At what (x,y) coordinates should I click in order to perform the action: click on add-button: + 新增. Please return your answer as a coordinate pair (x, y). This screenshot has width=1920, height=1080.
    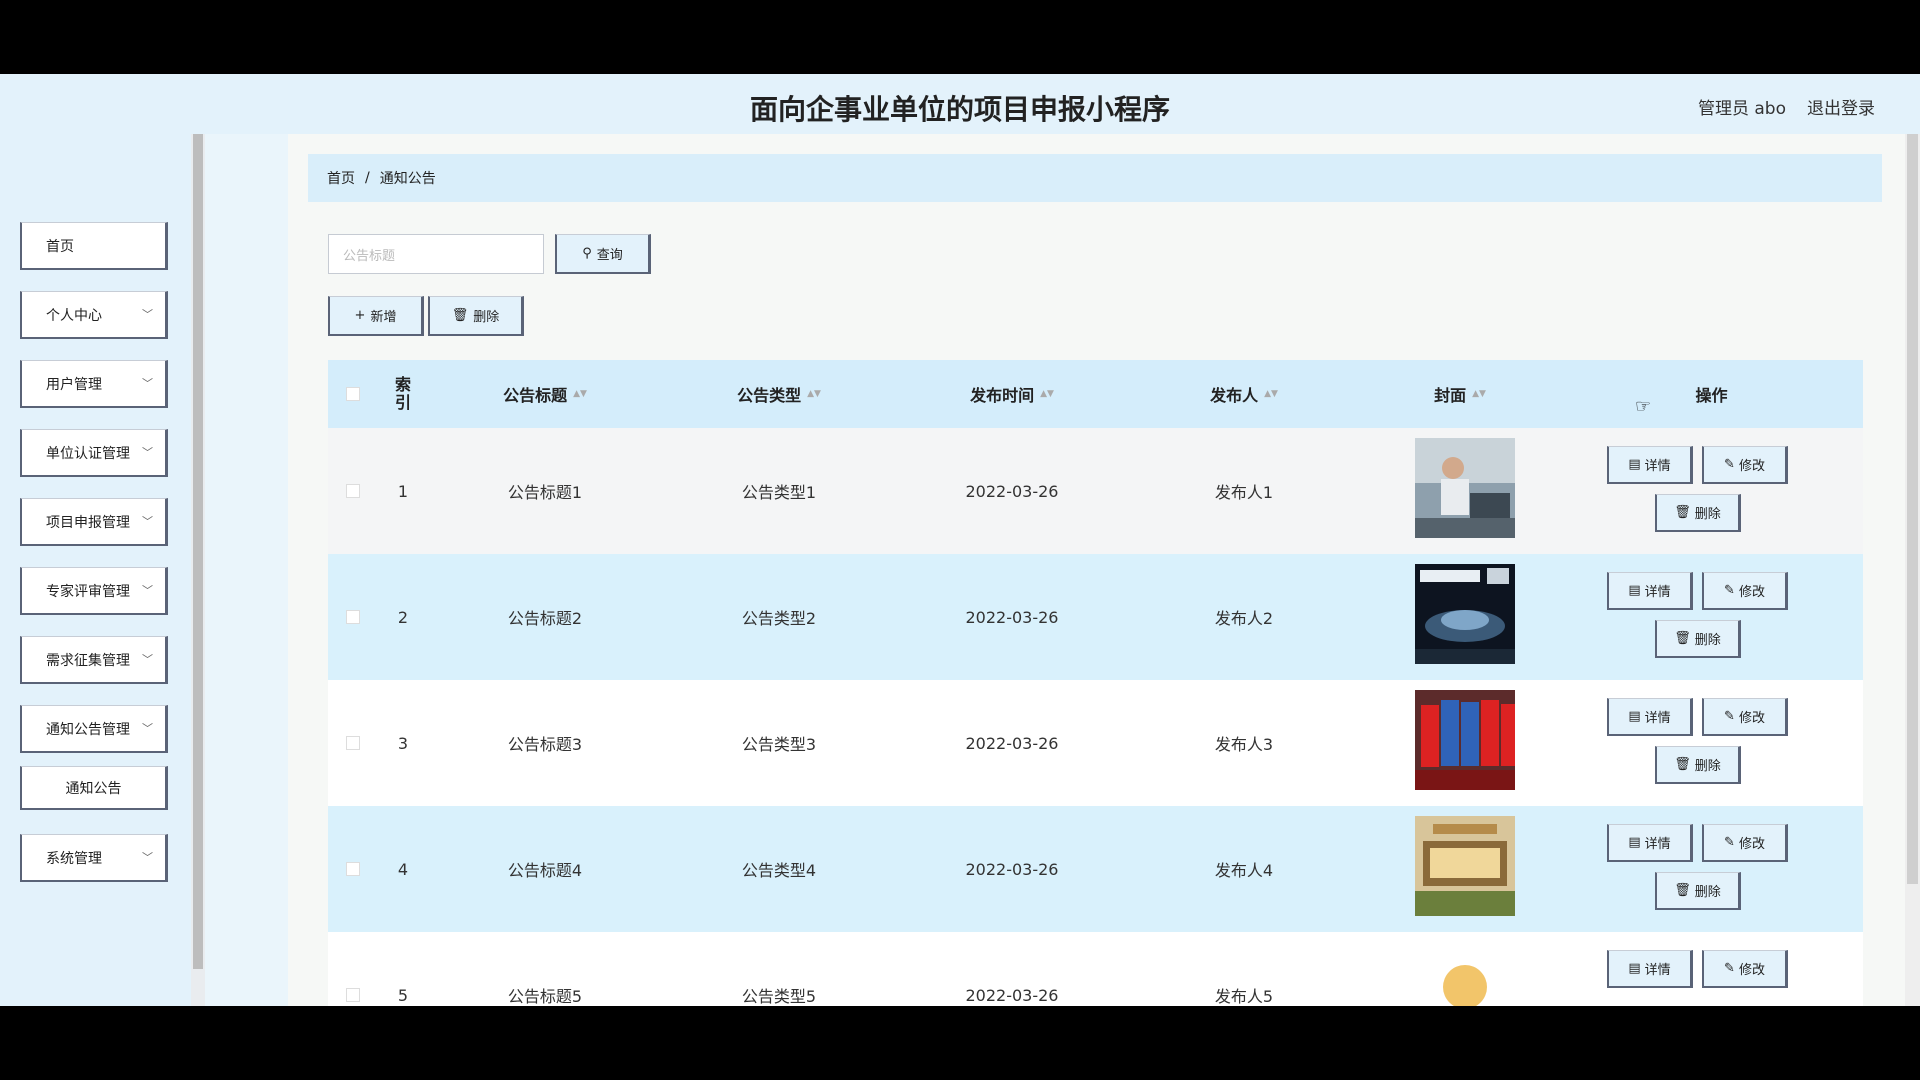
    Looking at the image, I should click on (376, 316).